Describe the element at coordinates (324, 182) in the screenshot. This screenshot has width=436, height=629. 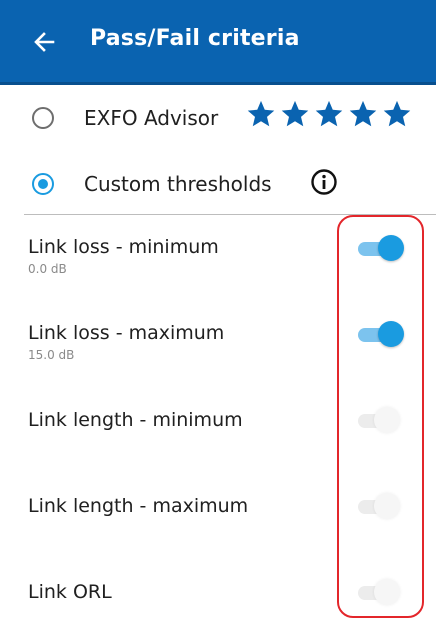
I see `info-circle-icon` at that location.